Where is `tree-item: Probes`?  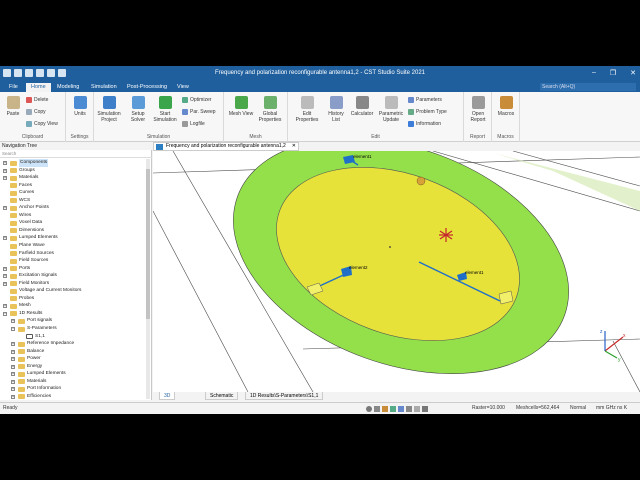
tree-item: Probes is located at coordinates (74, 299).